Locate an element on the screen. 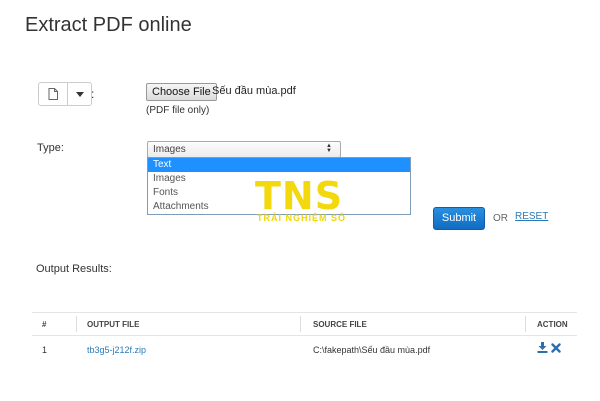 The height and width of the screenshot is (401, 600). download-icon is located at coordinates (544, 348).